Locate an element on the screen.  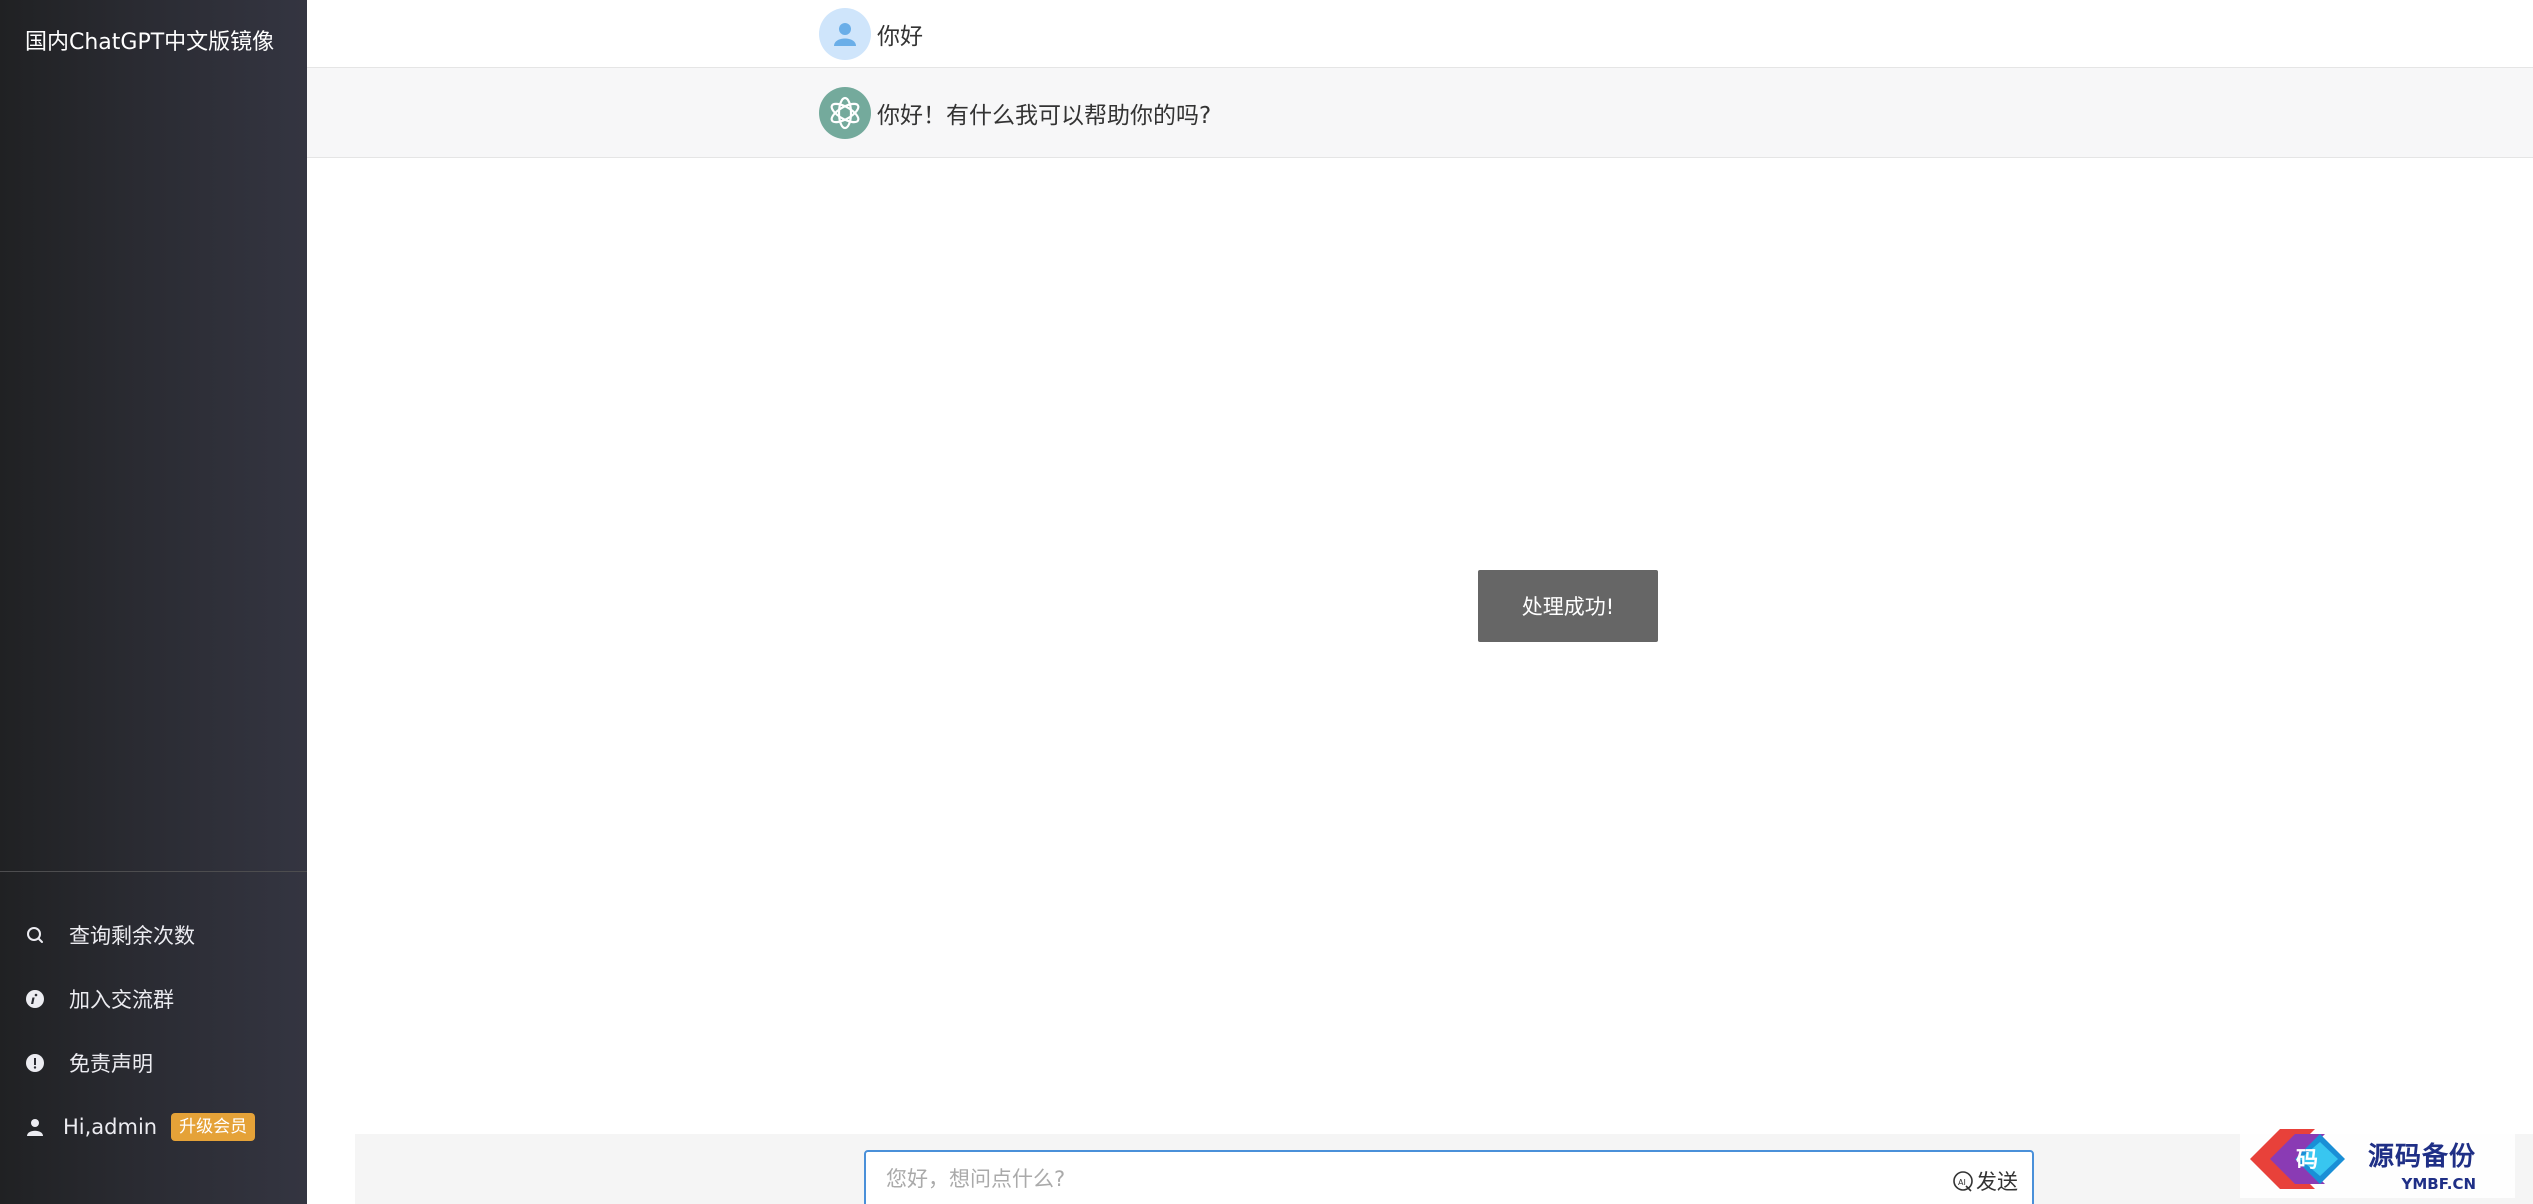
message-input-box: AI 发送 is located at coordinates (1449, 1177).